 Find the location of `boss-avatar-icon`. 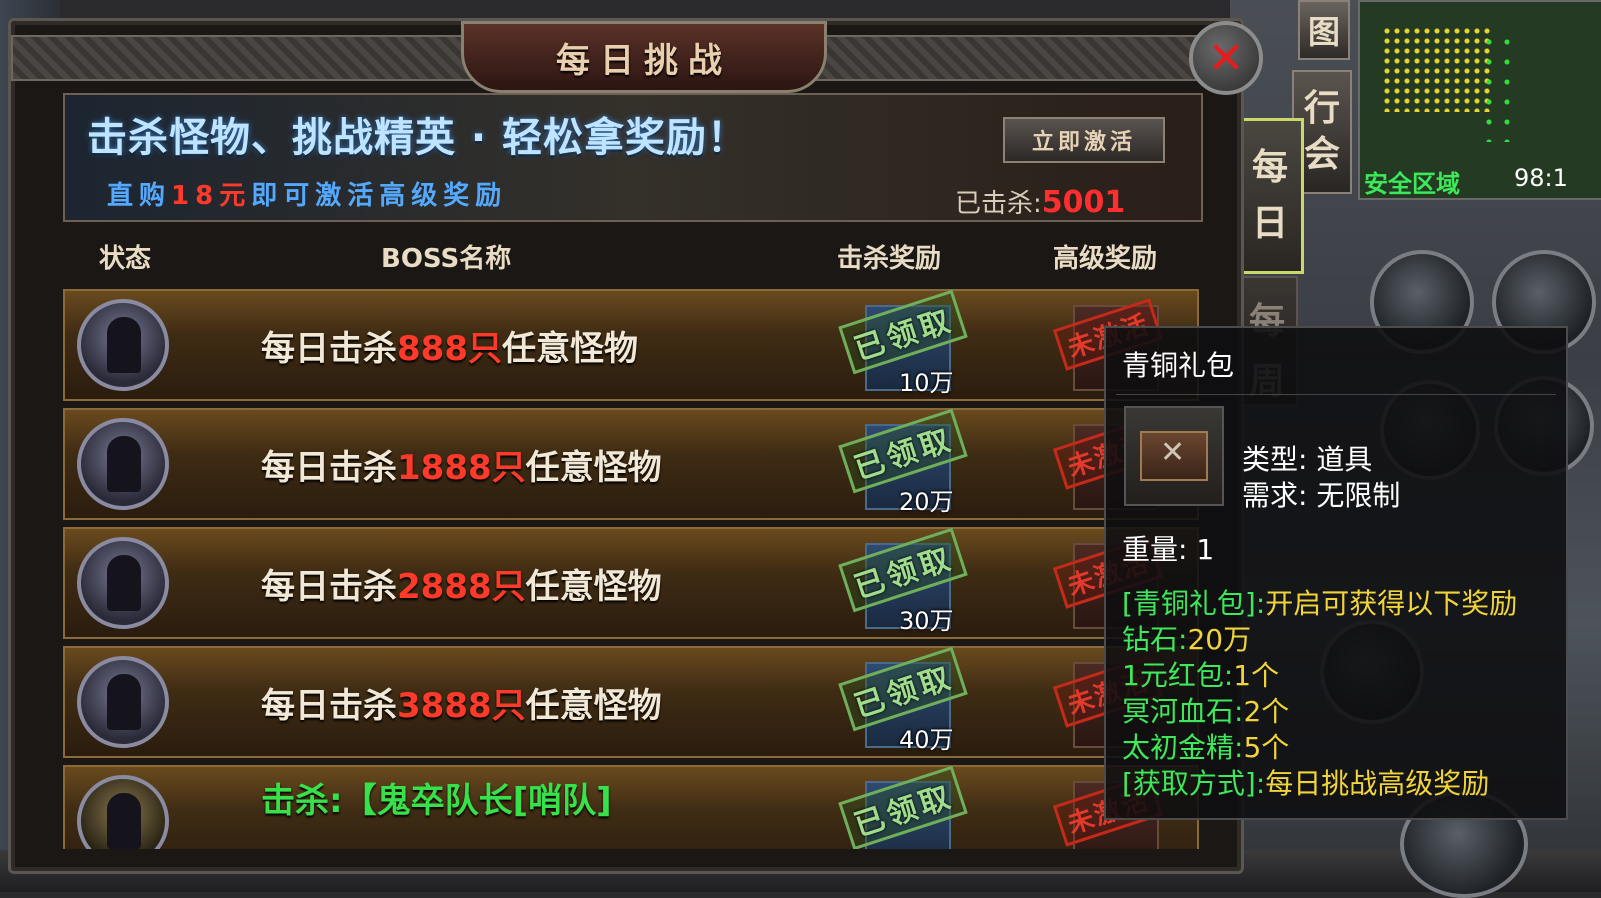

boss-avatar-icon is located at coordinates (123, 812).